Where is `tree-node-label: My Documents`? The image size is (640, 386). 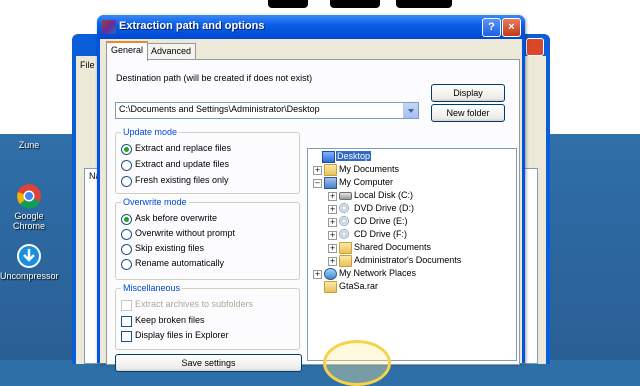 tree-node-label: My Documents is located at coordinates (369, 169).